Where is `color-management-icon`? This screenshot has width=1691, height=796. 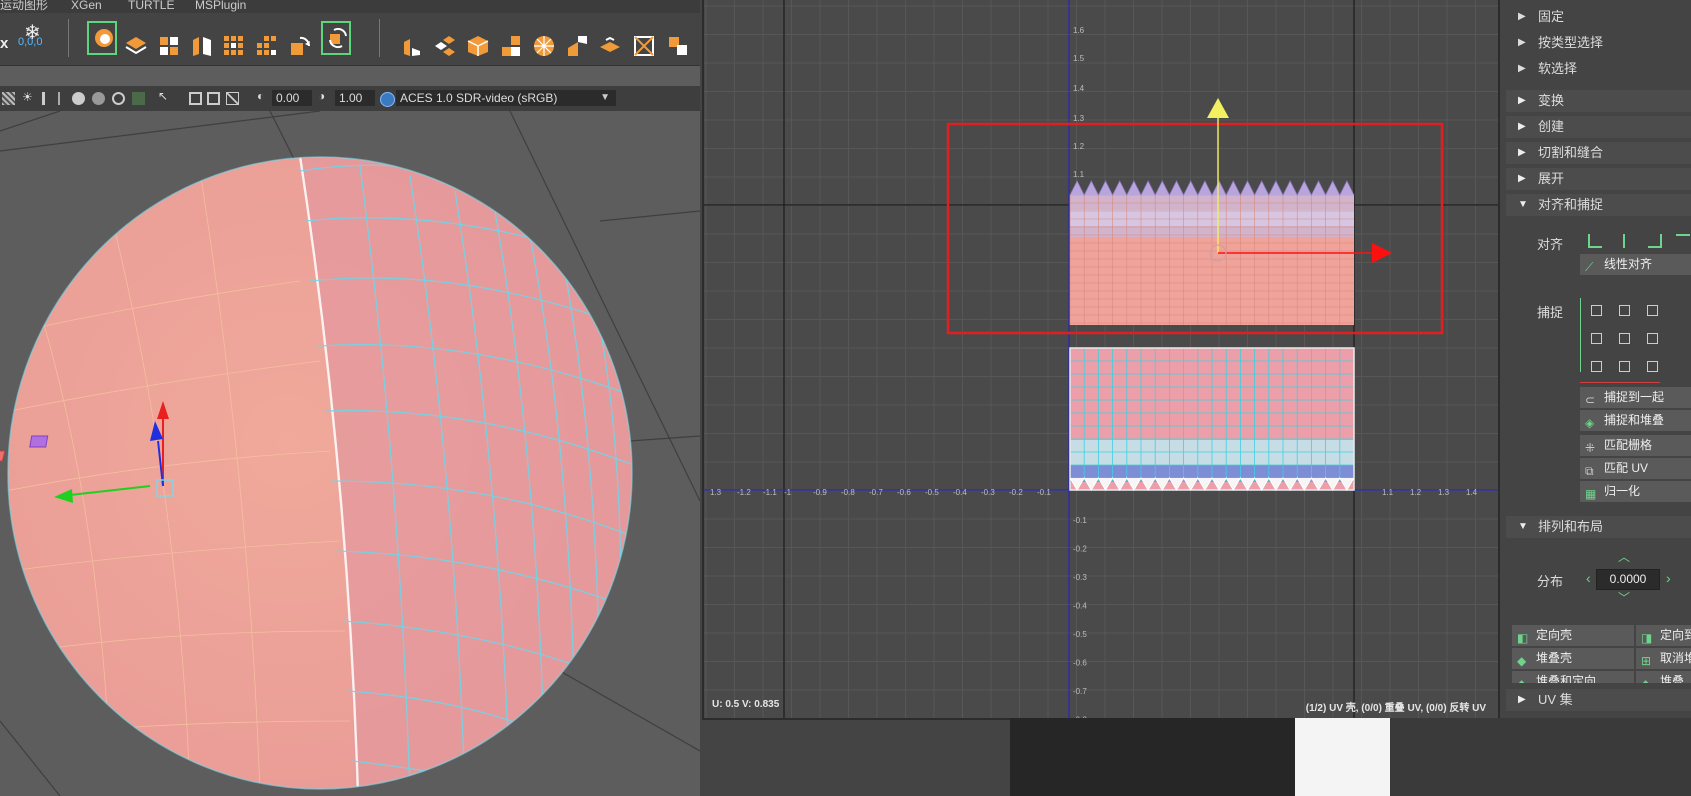
color-management-icon is located at coordinates (387, 99).